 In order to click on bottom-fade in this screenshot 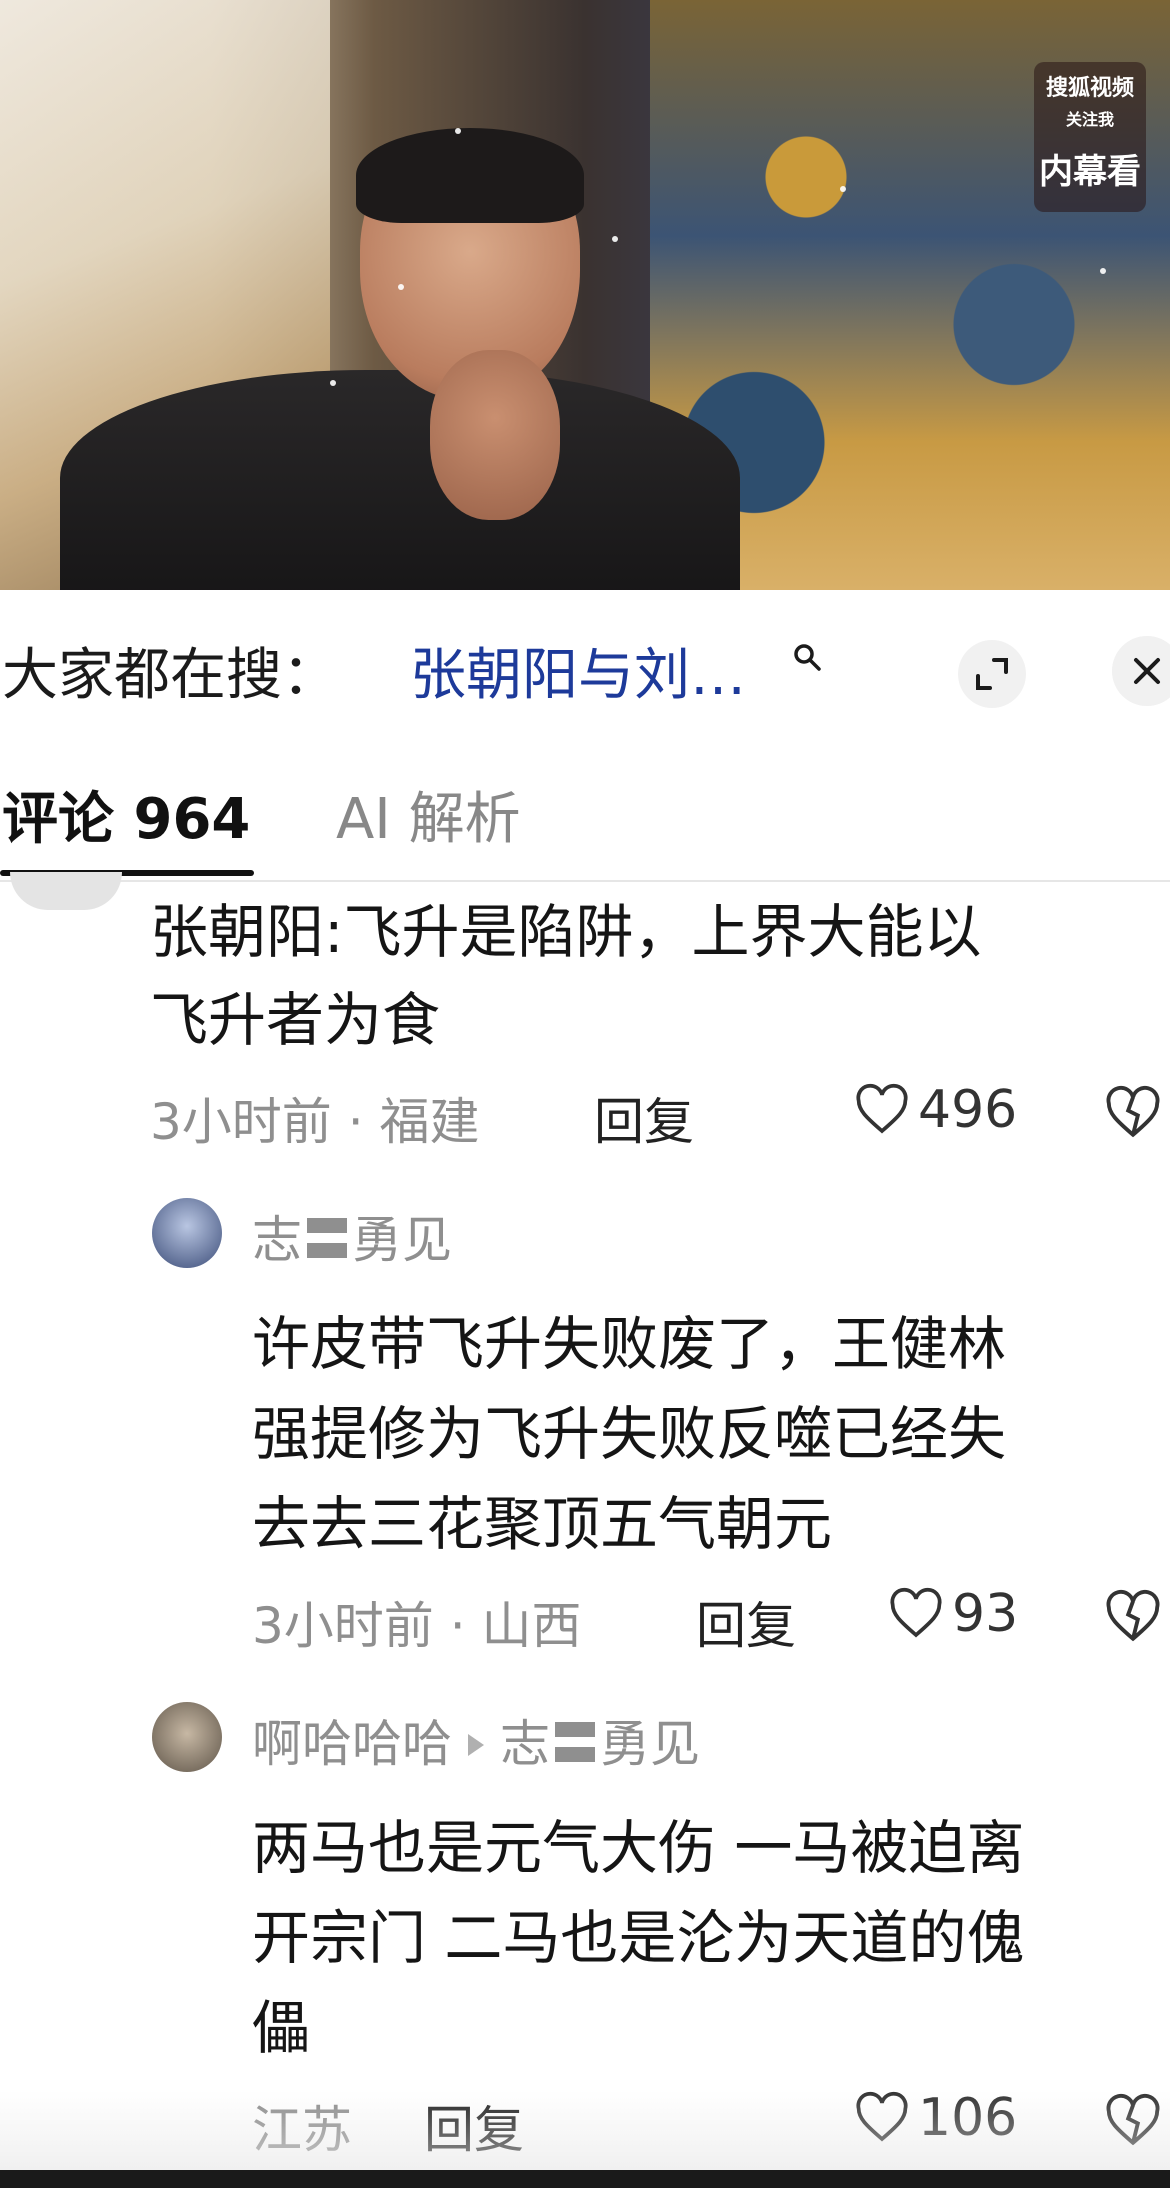, I will do `click(585, 2130)`.